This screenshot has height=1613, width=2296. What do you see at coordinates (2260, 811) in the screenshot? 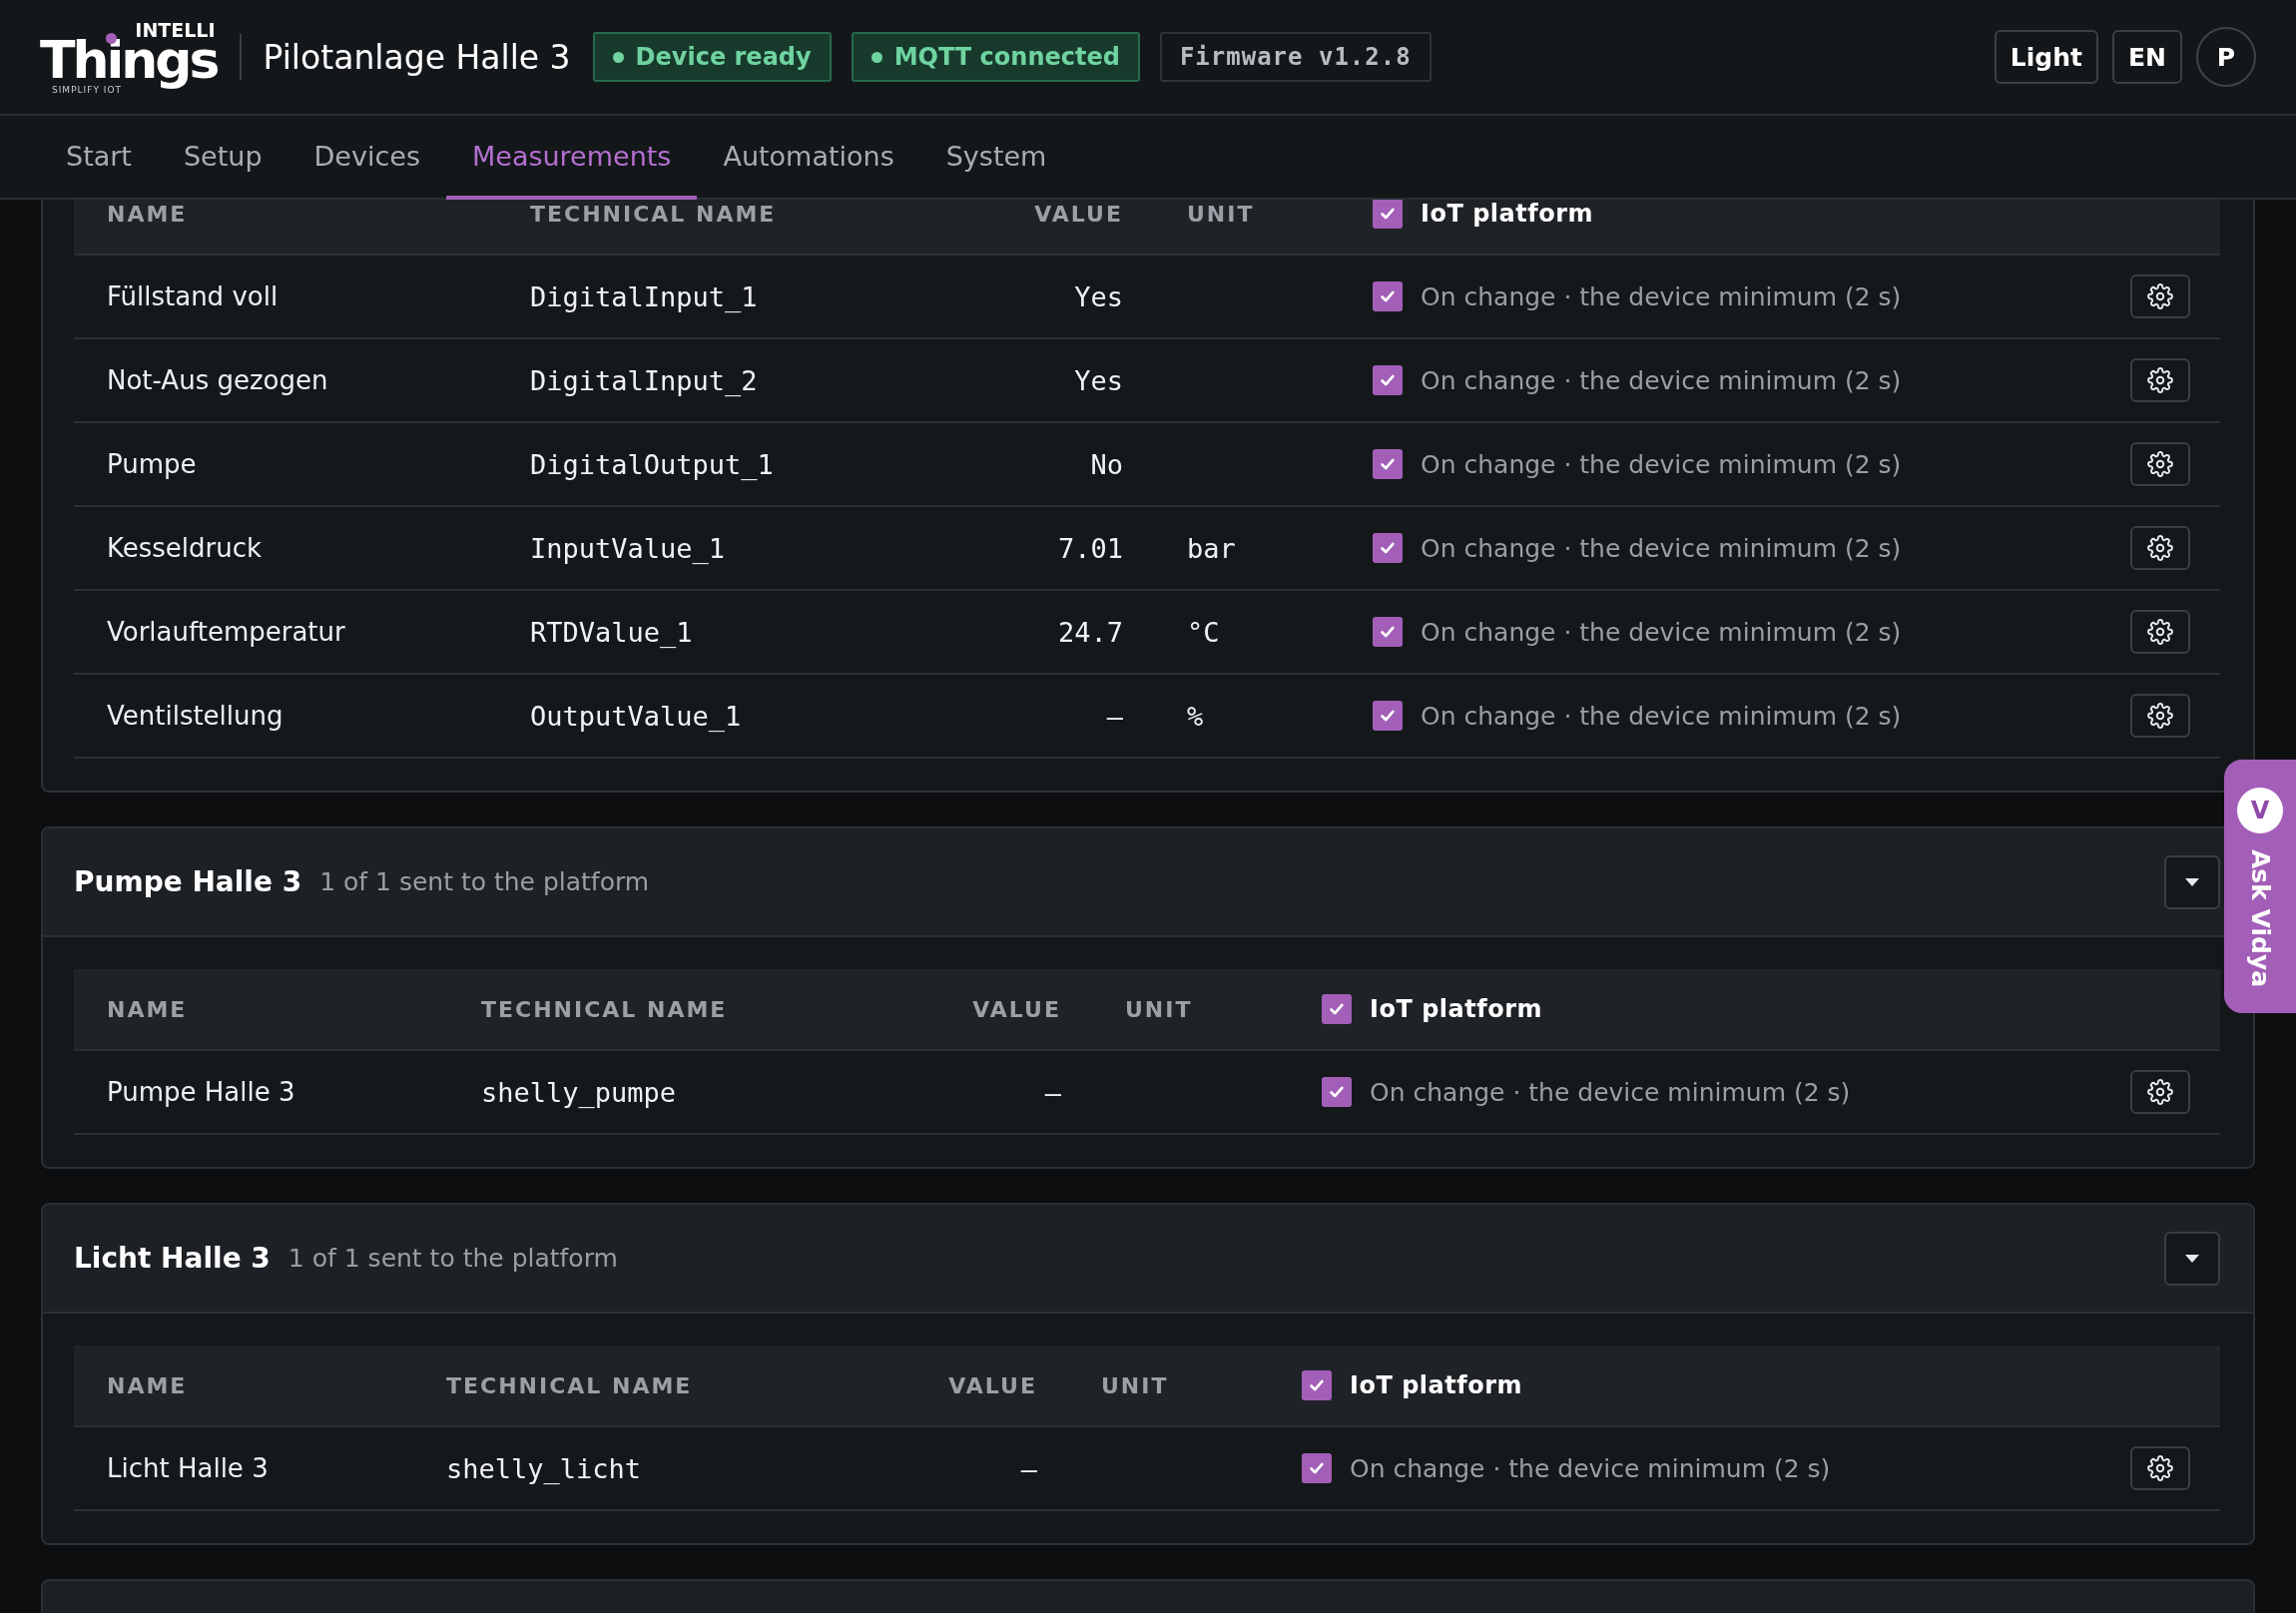
I see `assistant-avatar: V` at bounding box center [2260, 811].